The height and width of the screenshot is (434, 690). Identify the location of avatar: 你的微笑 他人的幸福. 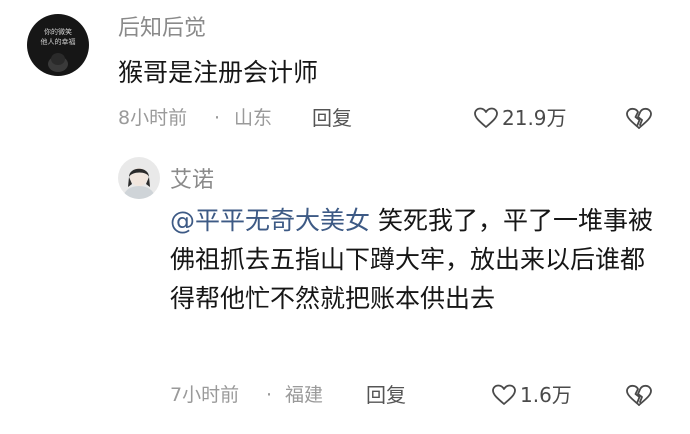
(58, 45).